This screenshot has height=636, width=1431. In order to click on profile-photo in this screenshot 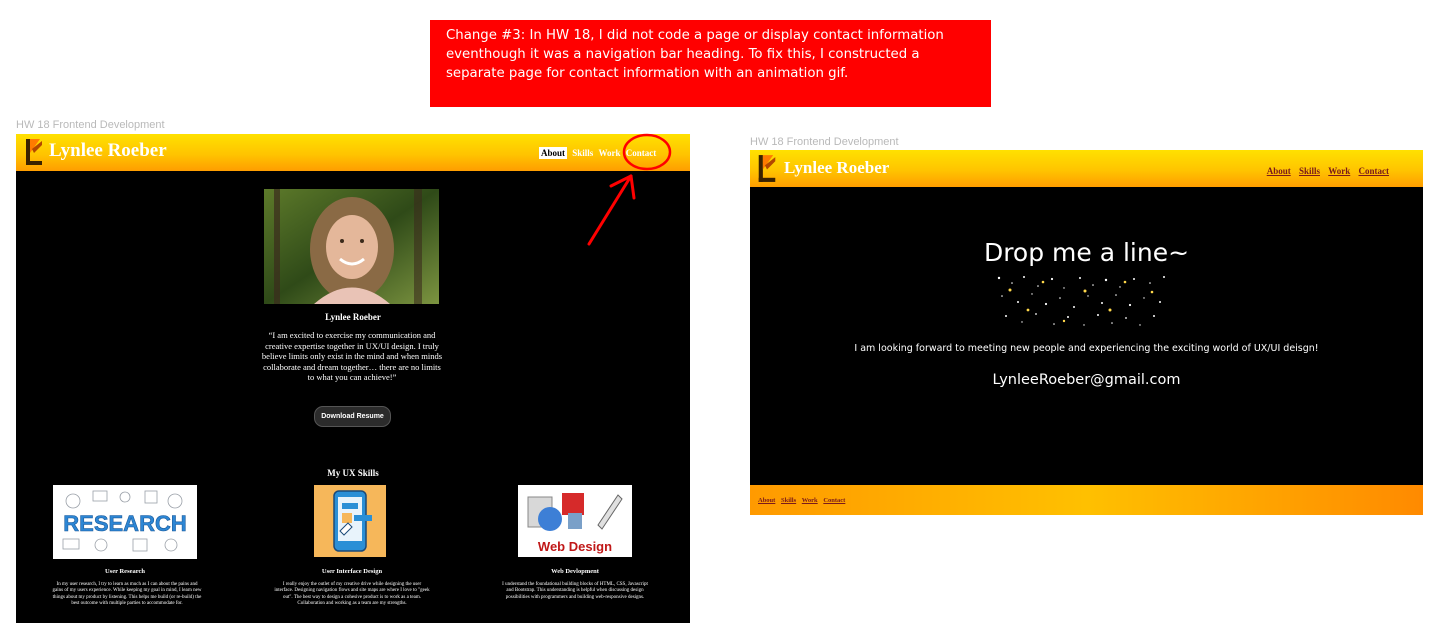, I will do `click(351, 246)`.